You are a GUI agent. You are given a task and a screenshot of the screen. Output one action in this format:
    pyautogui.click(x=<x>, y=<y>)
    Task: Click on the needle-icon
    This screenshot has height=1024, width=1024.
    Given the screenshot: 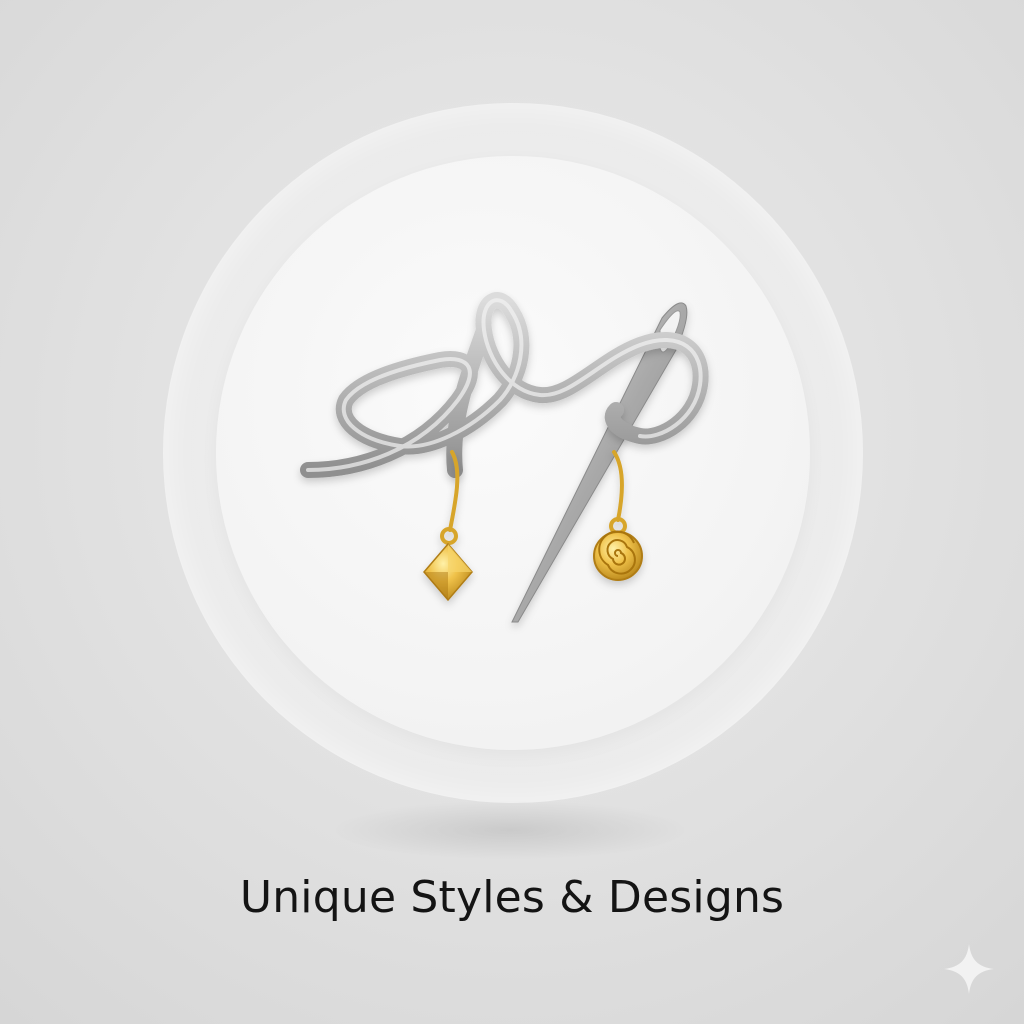 What is the action you would take?
    pyautogui.click(x=599, y=462)
    